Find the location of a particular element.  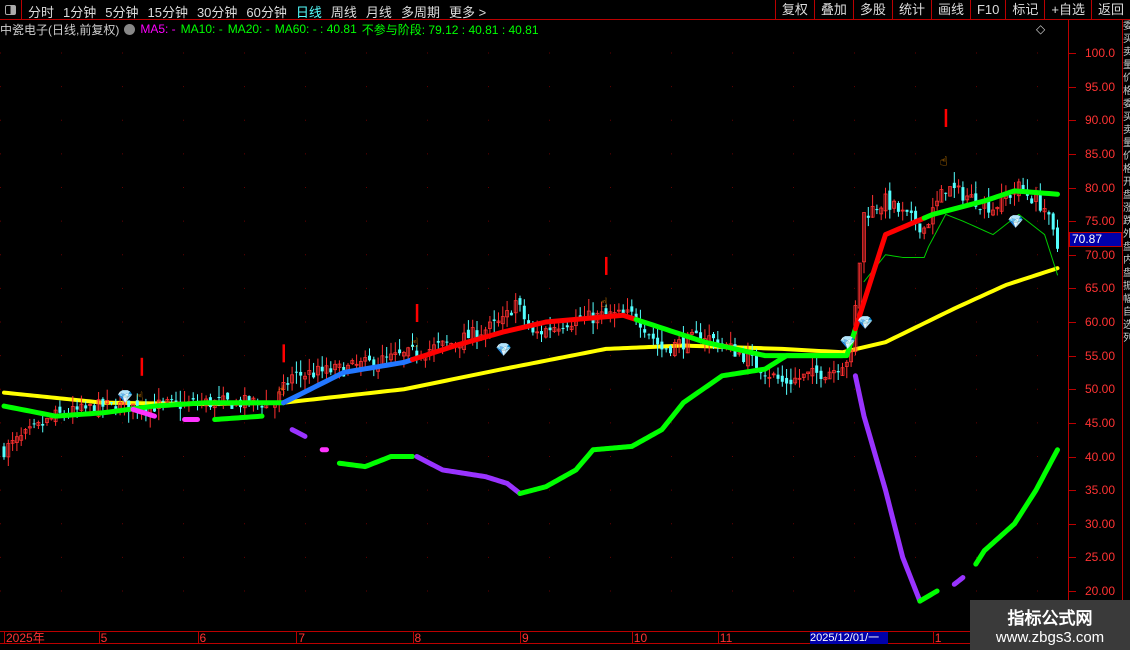

current-price-label: 70.87 is located at coordinates (1095, 239).